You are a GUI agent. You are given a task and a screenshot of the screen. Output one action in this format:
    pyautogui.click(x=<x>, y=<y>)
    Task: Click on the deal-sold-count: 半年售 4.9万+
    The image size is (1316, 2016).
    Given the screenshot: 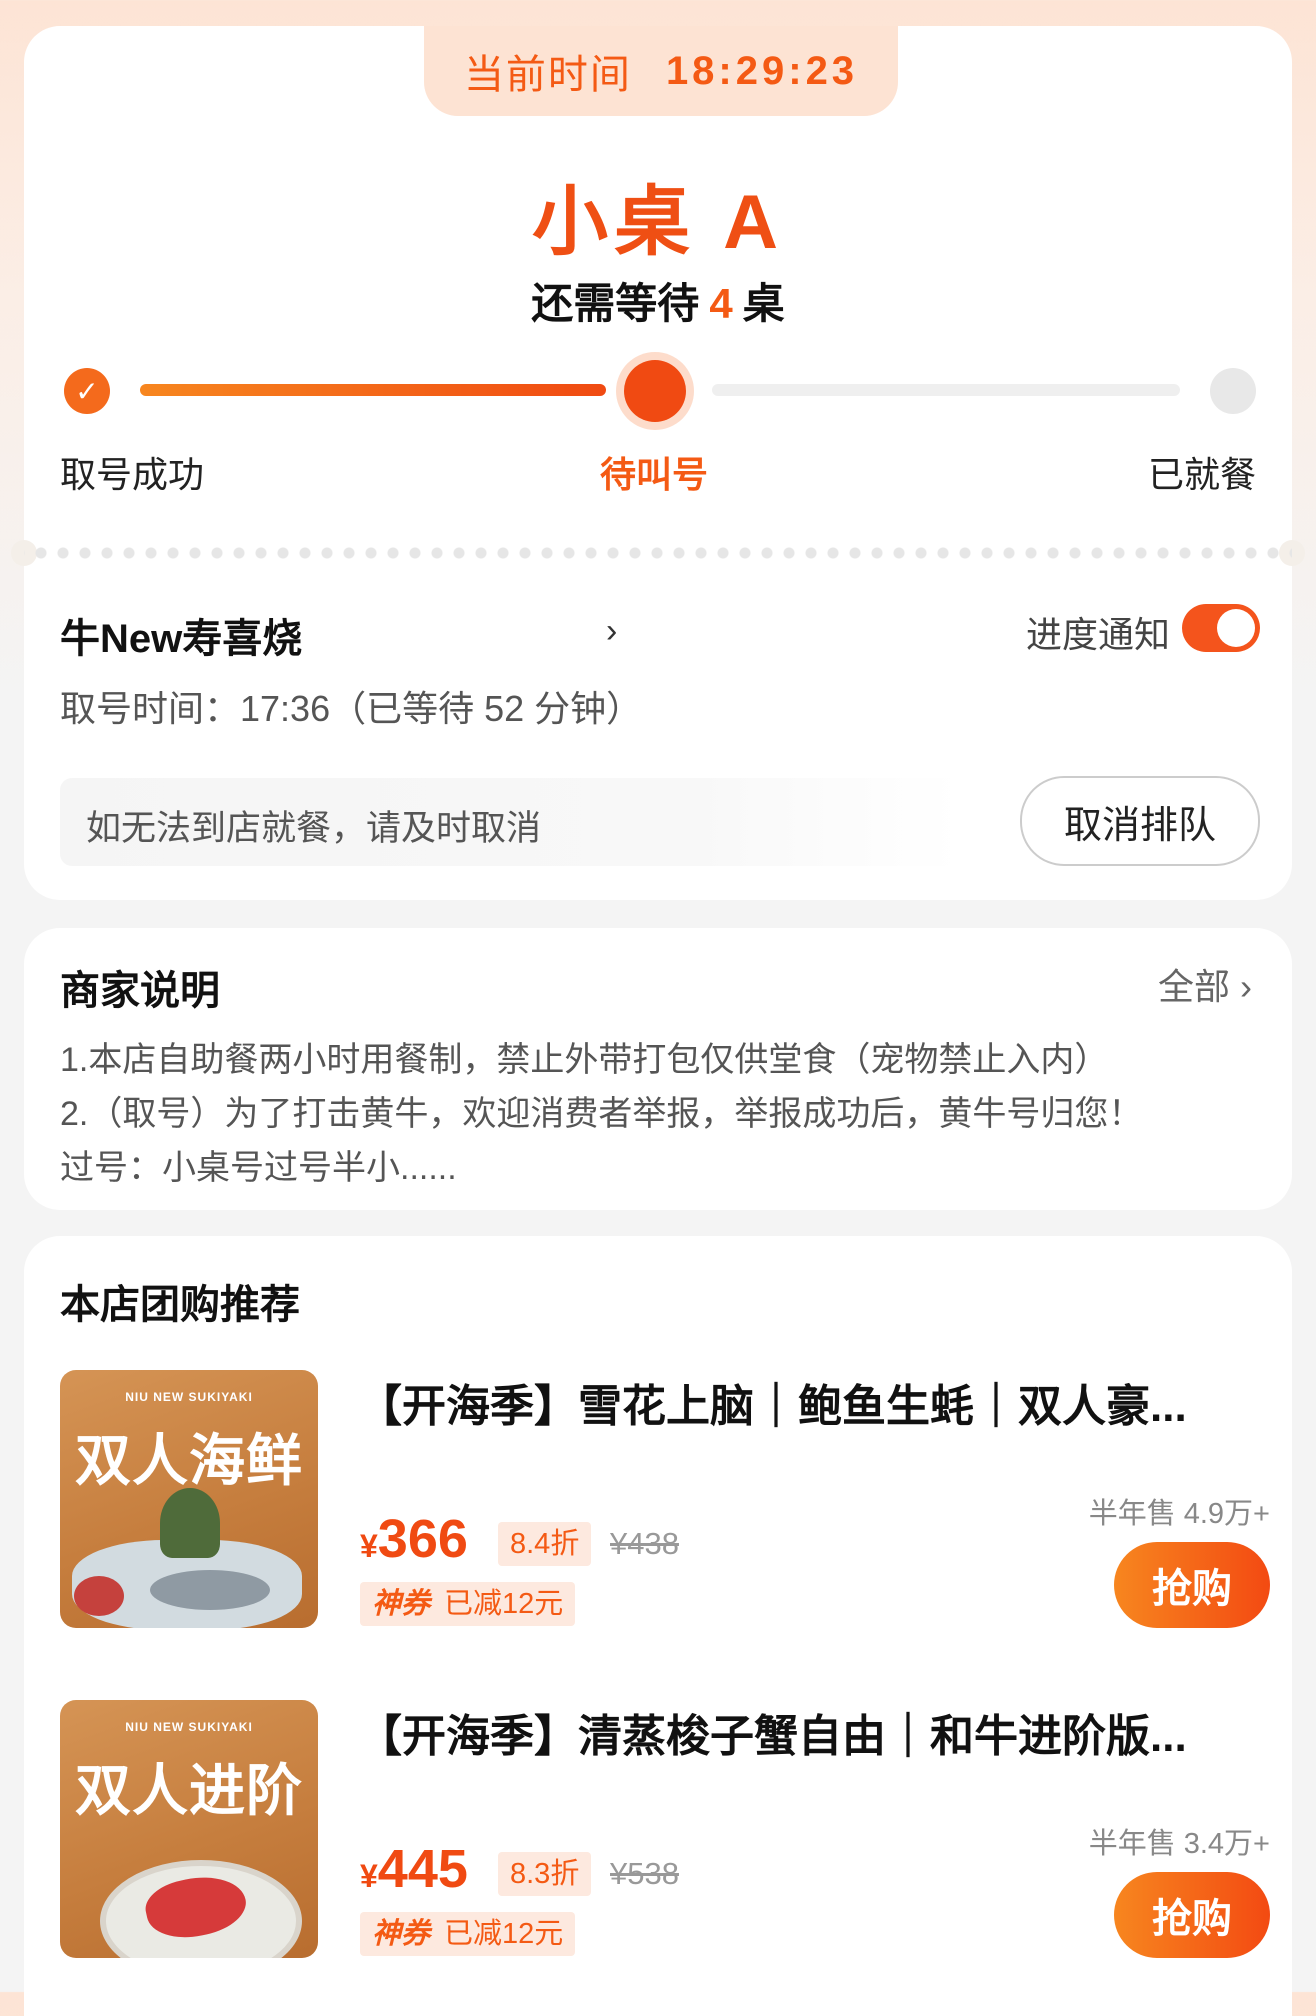 What is the action you would take?
    pyautogui.click(x=1179, y=1514)
    